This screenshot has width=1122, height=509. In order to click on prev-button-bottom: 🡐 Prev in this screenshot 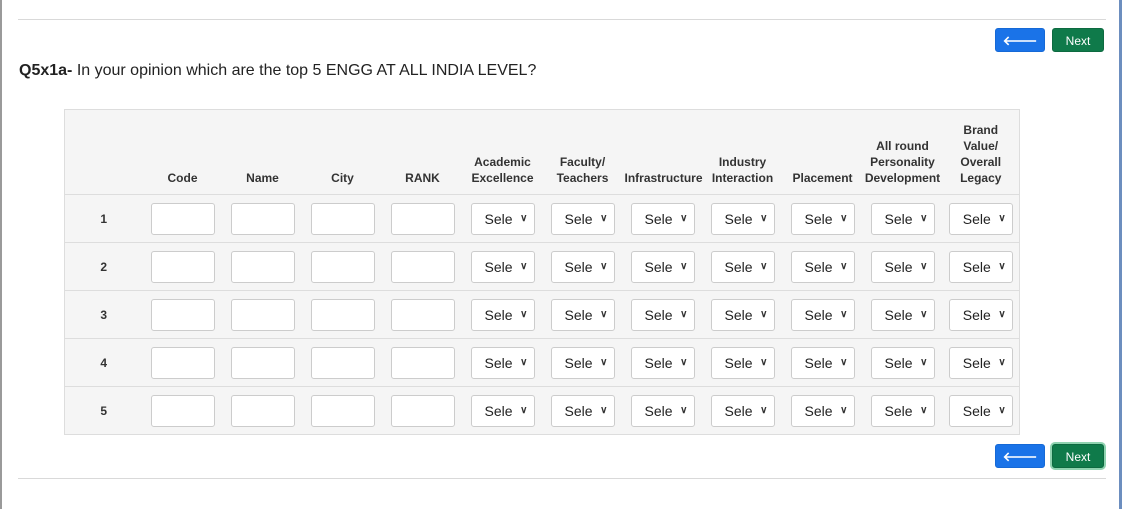, I will do `click(1020, 466)`.